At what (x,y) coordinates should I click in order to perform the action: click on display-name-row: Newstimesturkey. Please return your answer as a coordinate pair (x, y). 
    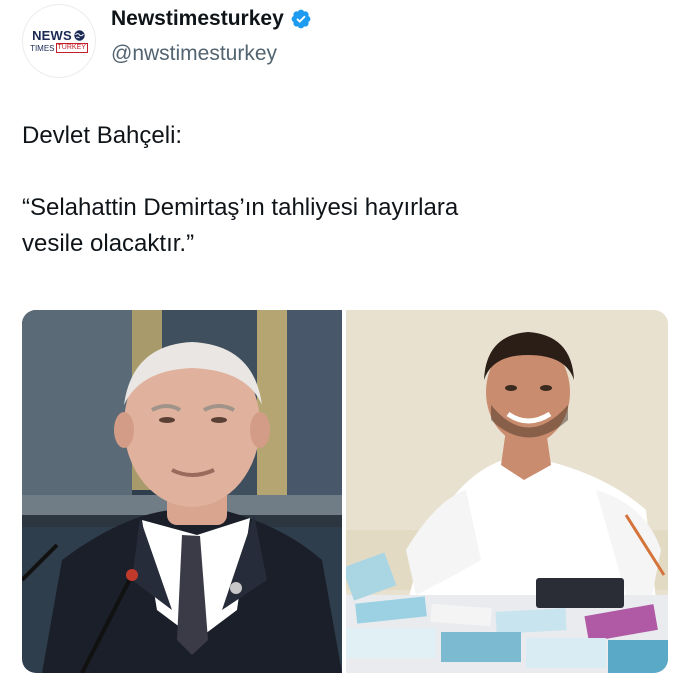
    Looking at the image, I should click on (211, 19).